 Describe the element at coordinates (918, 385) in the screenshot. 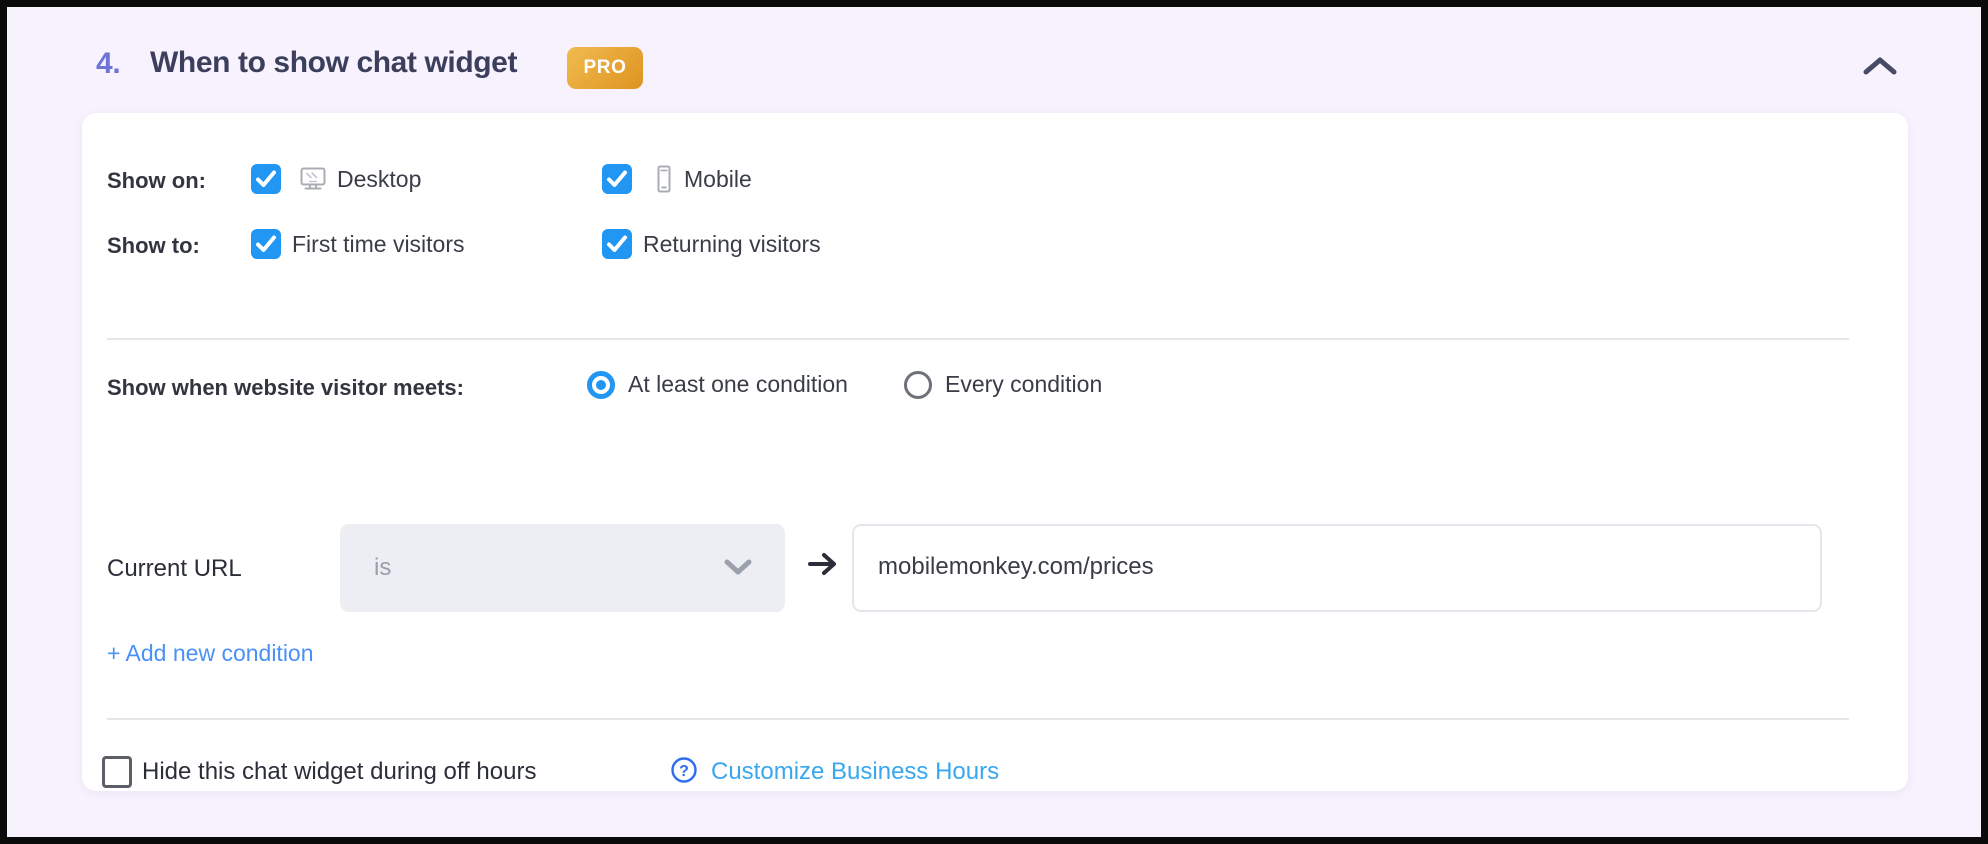

I see `radio-every-condition` at that location.